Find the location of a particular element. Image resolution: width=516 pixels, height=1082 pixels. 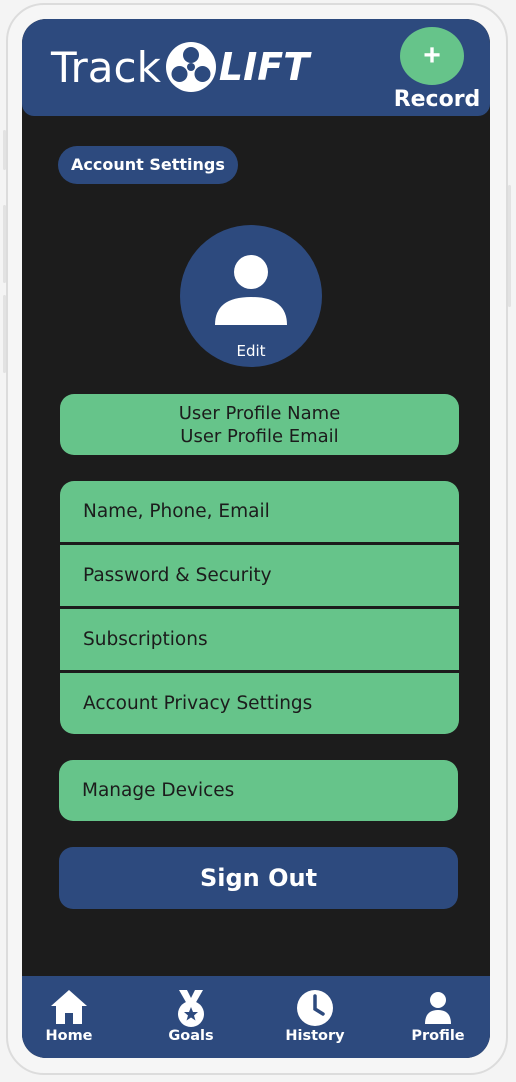

nav-item-history: History is located at coordinates (315, 1017).